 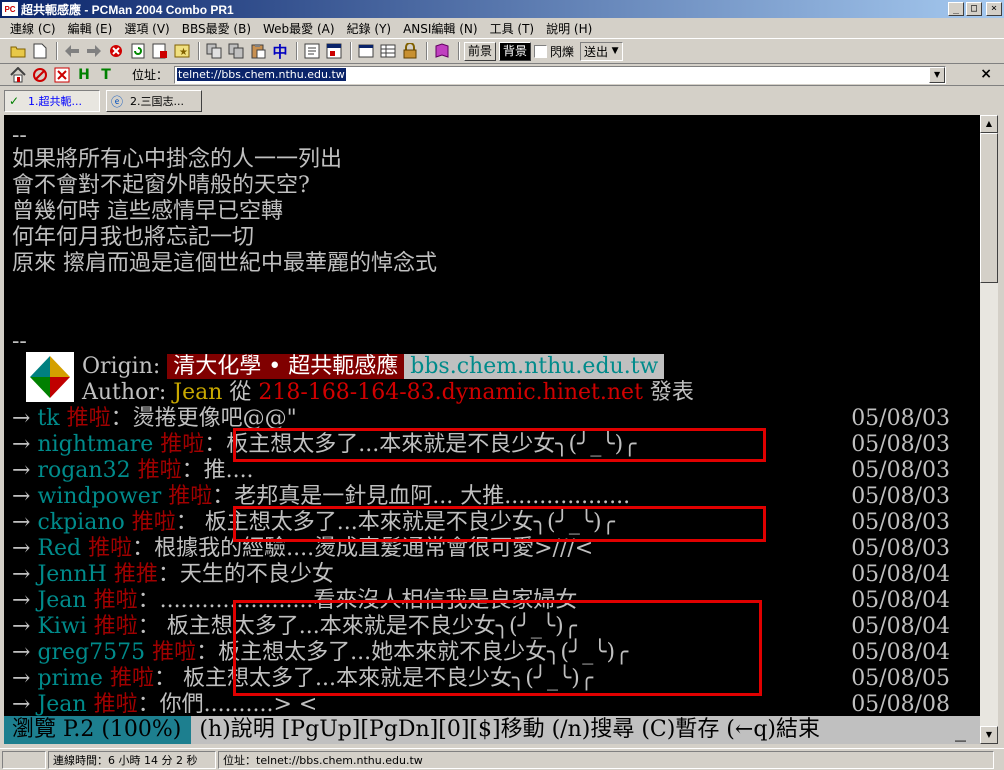 What do you see at coordinates (442, 51) in the screenshot?
I see `book-icon` at bounding box center [442, 51].